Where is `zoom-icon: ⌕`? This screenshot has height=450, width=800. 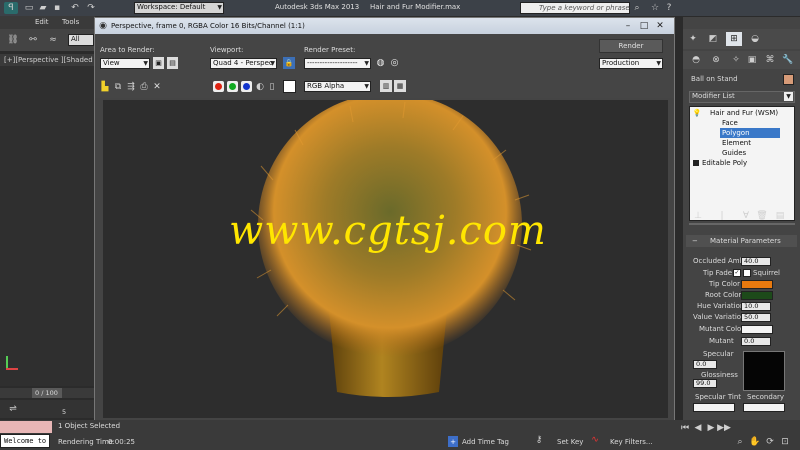
zoom-icon: ⌕ is located at coordinates (740, 442).